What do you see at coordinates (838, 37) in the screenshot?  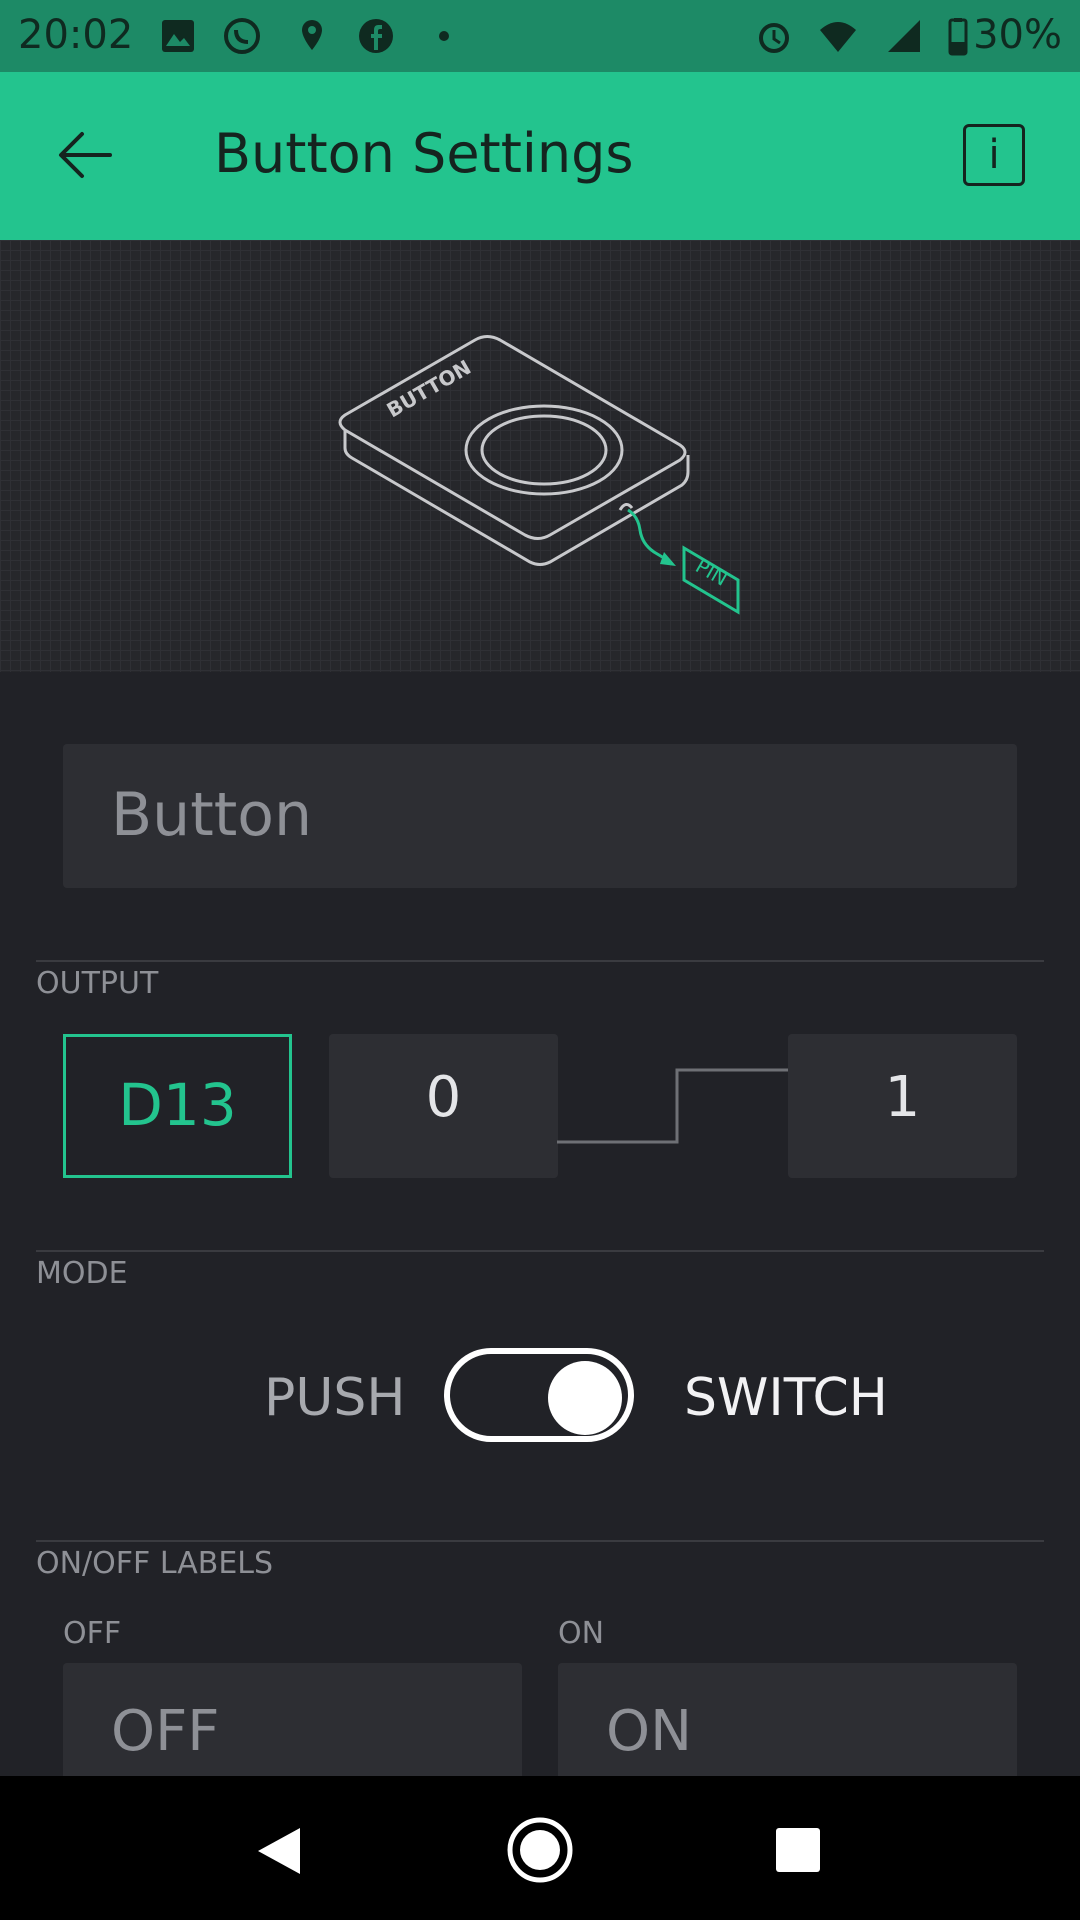 I see `wifi-icon` at bounding box center [838, 37].